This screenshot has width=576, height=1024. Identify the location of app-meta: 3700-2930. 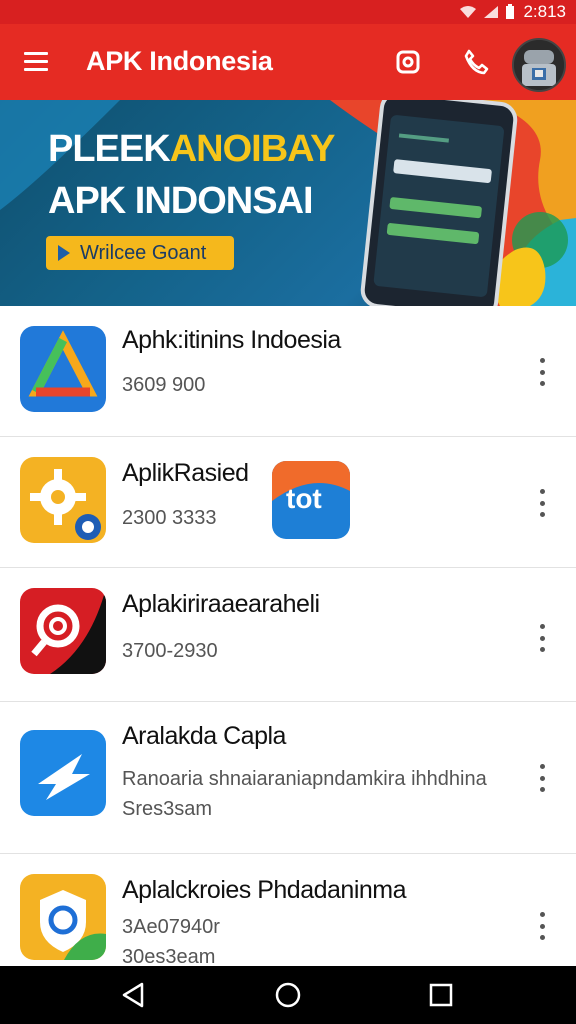
(170, 651).